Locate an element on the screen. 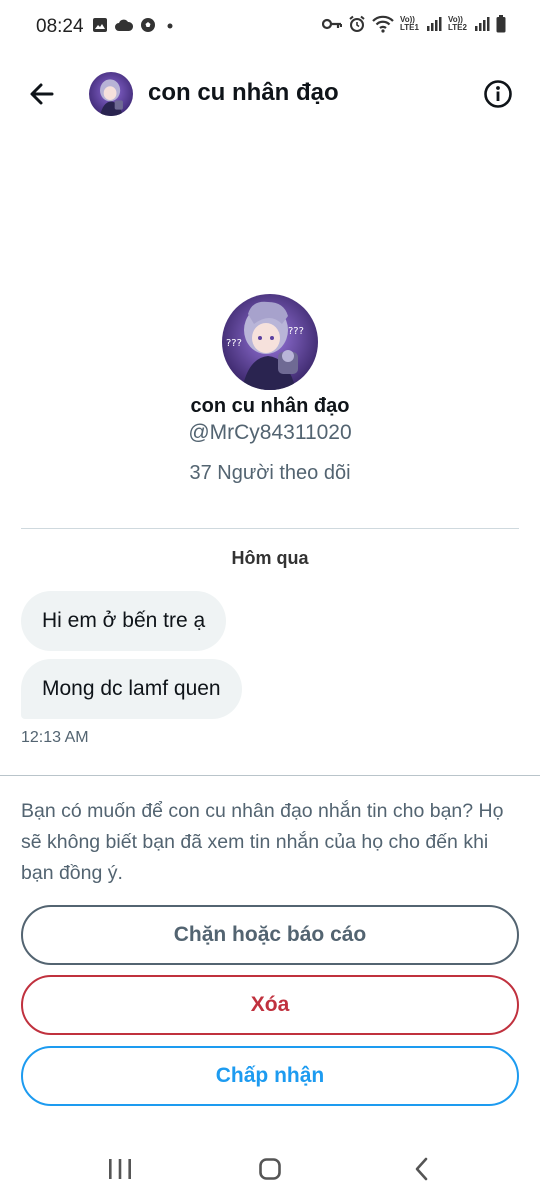  message-bubble: Hi em ở bến tre ạ is located at coordinates (124, 621).